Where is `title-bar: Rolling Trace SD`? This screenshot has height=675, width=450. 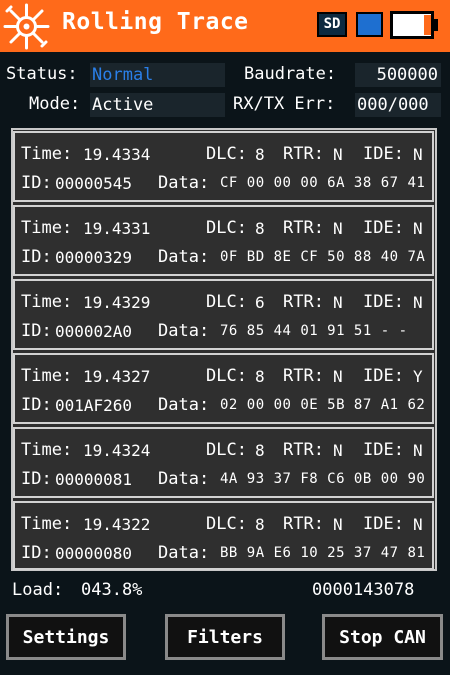
title-bar: Rolling Trace SD is located at coordinates (225, 26).